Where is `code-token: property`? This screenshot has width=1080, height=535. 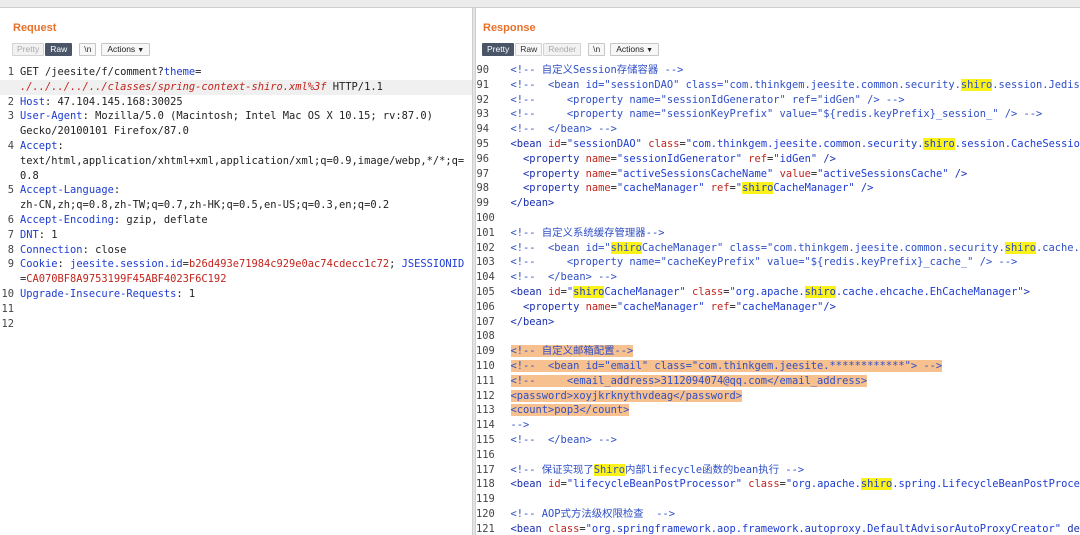
code-token: property is located at coordinates (554, 188).